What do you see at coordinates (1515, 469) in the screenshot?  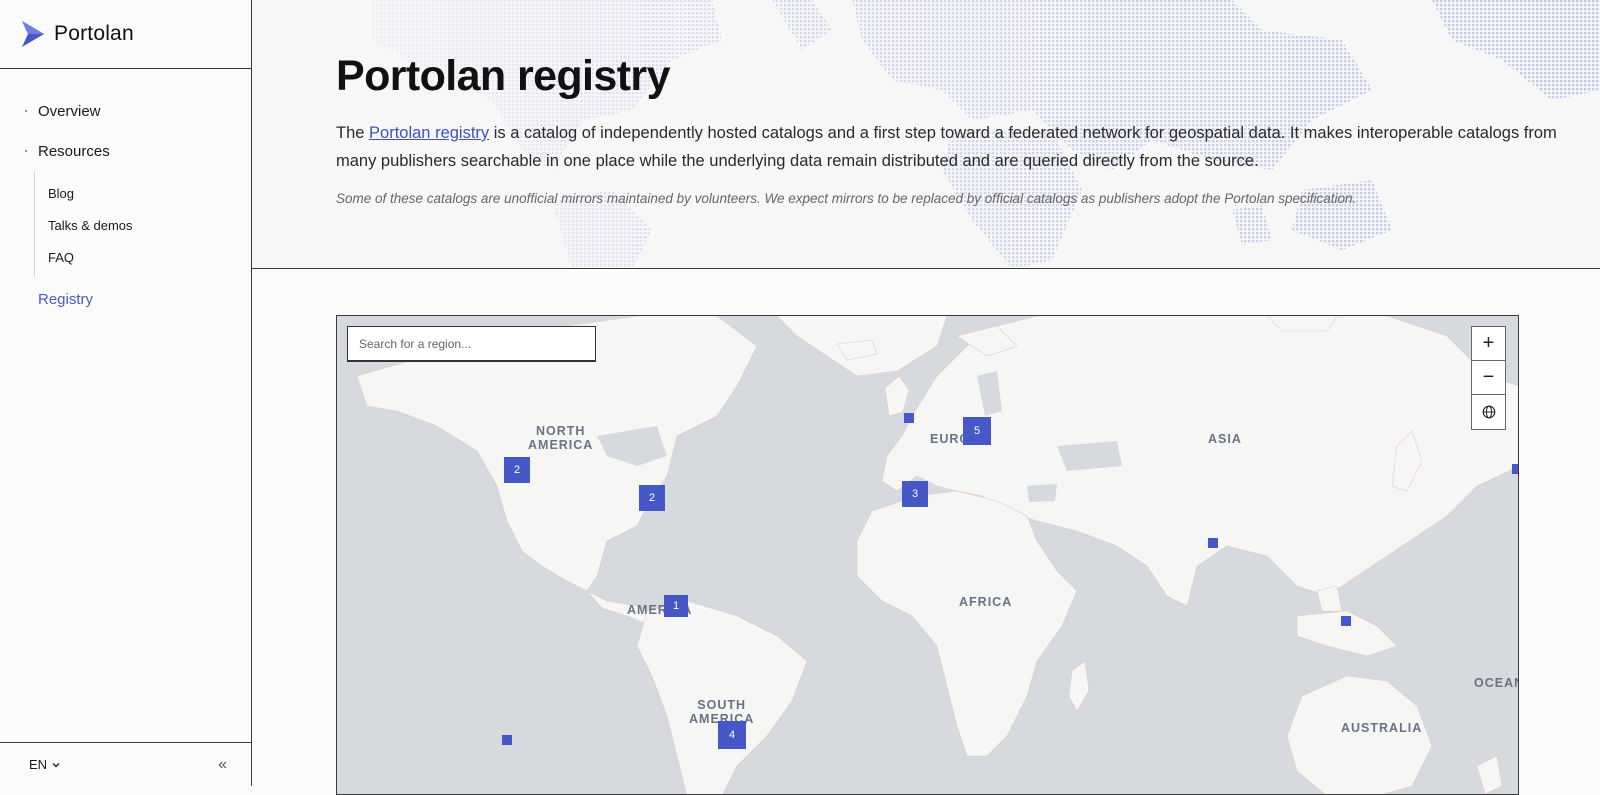 I see `catalog-marker-east-edge` at bounding box center [1515, 469].